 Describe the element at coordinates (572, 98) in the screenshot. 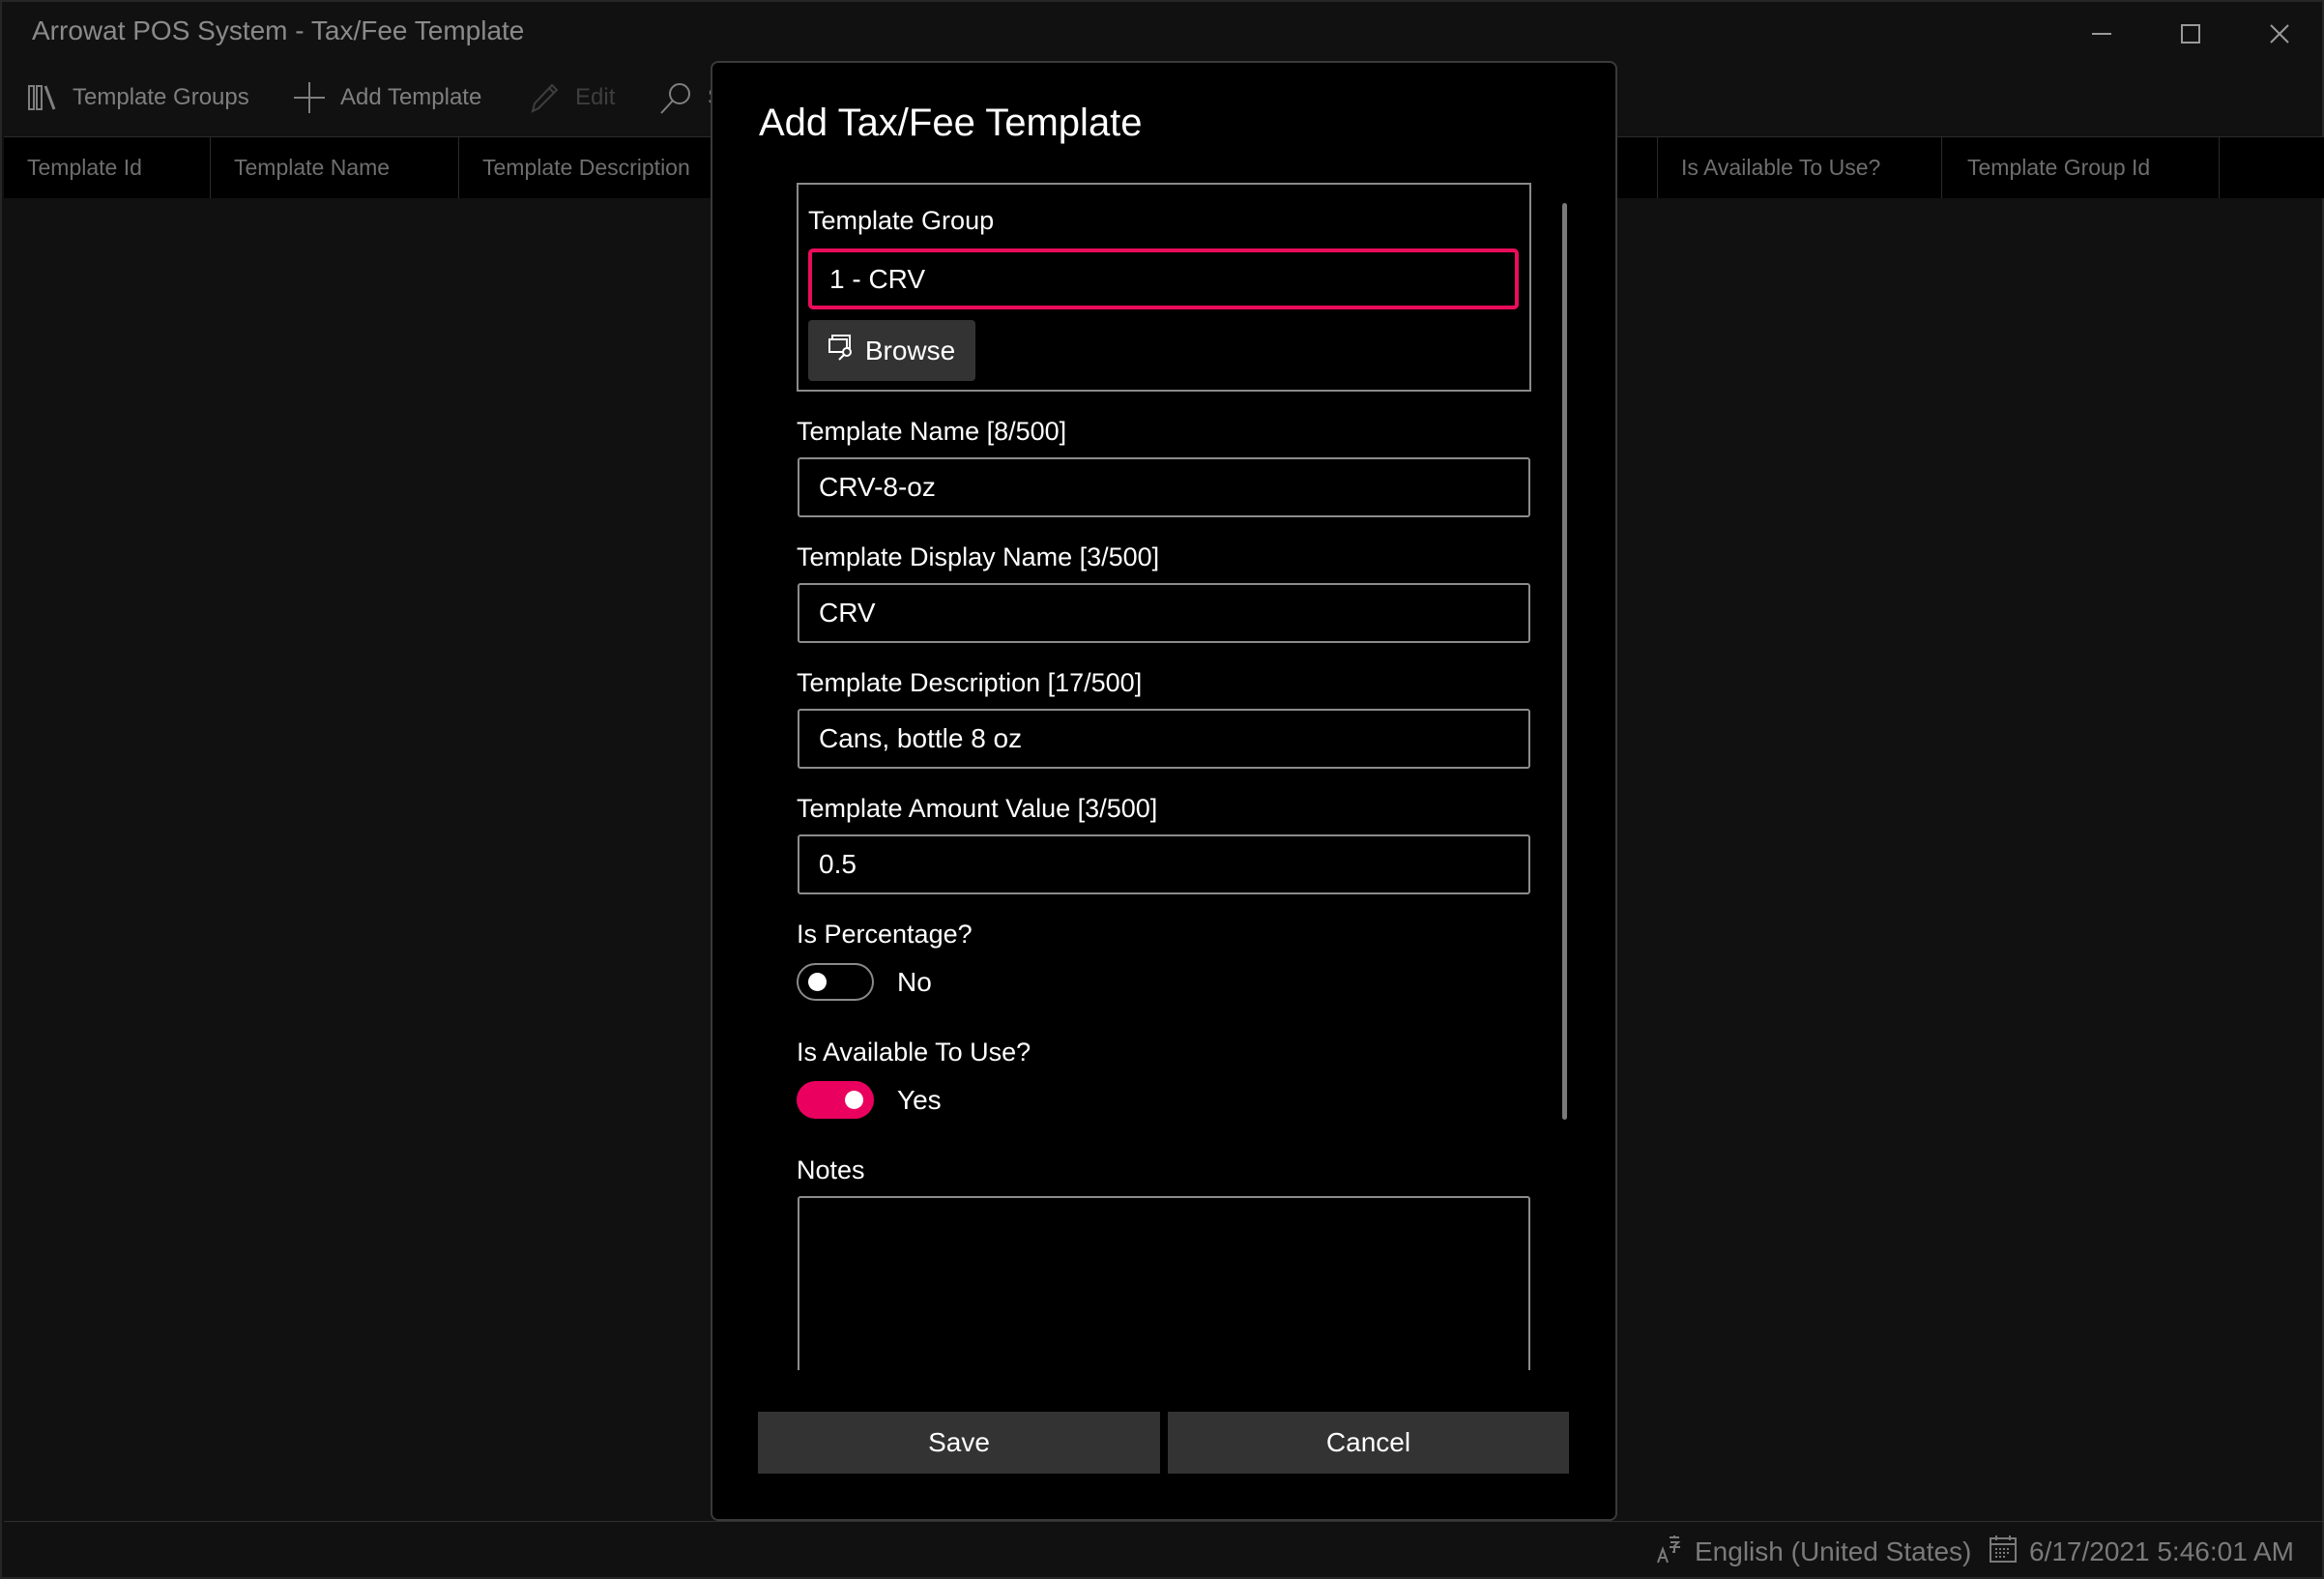

I see `edit-button: Edit` at that location.